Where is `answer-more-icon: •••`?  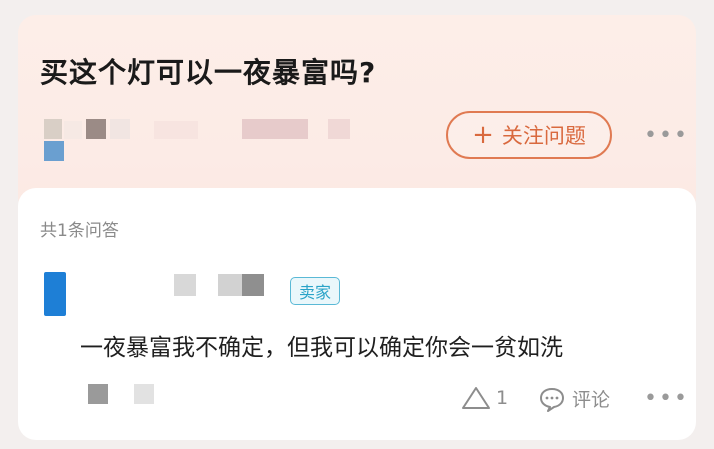 answer-more-icon: ••• is located at coordinates (666, 398).